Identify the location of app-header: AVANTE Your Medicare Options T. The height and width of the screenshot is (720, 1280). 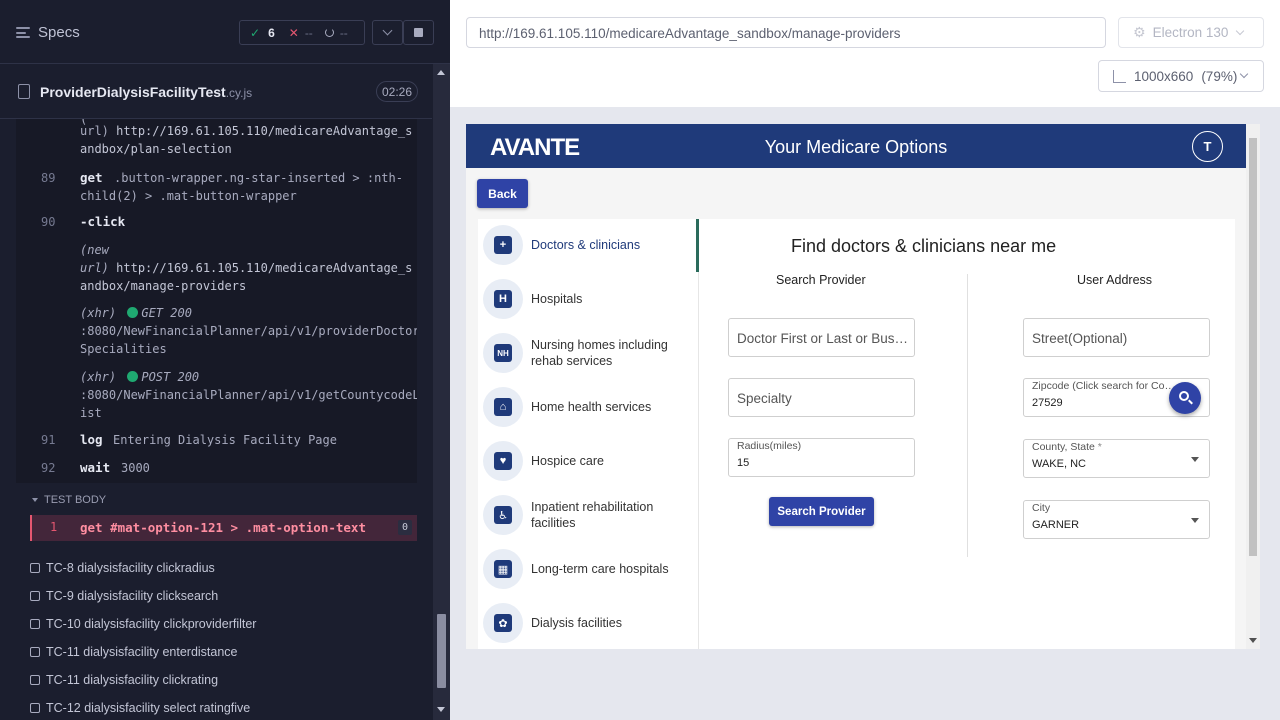
(856, 146).